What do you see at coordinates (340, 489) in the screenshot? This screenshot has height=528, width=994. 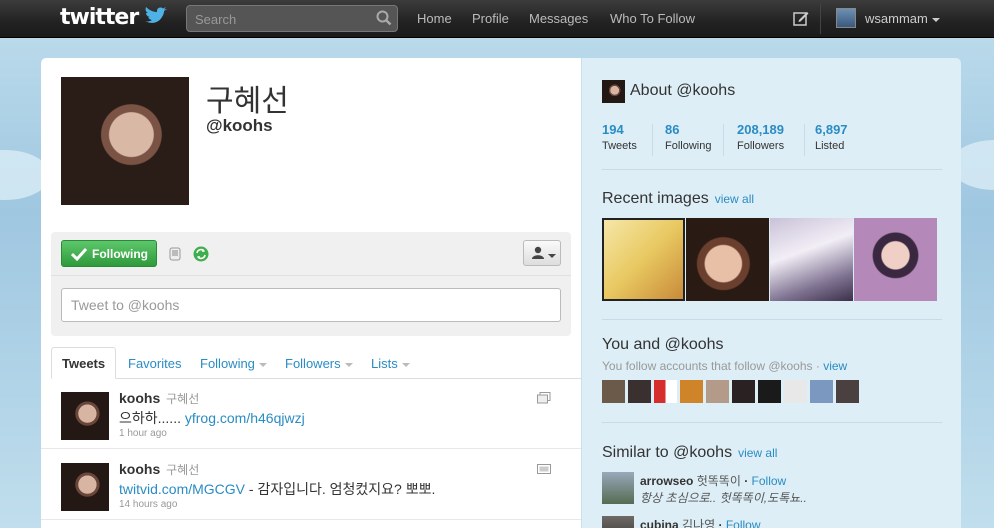 I see `tweet-text-after: - 감자입니다. 엄청컸지요? 뽀뽀.` at bounding box center [340, 489].